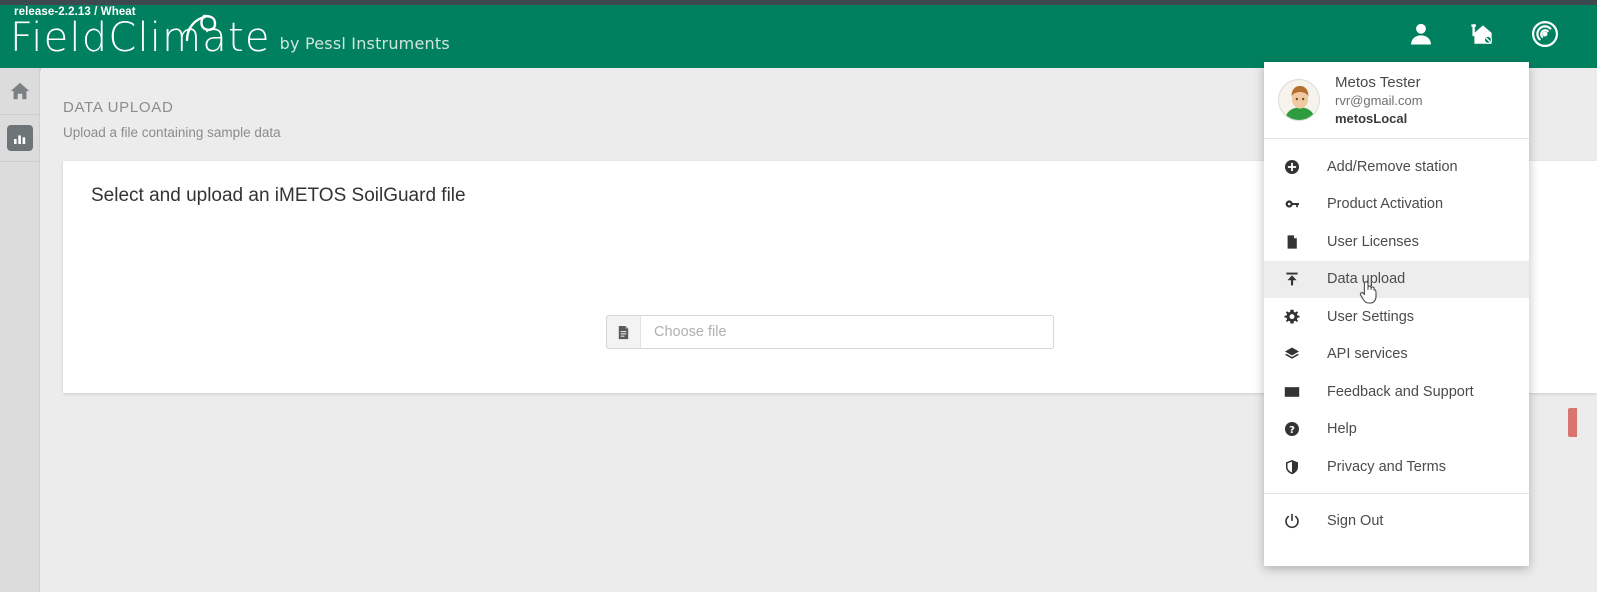  What do you see at coordinates (1292, 279) in the screenshot?
I see `upload-icon` at bounding box center [1292, 279].